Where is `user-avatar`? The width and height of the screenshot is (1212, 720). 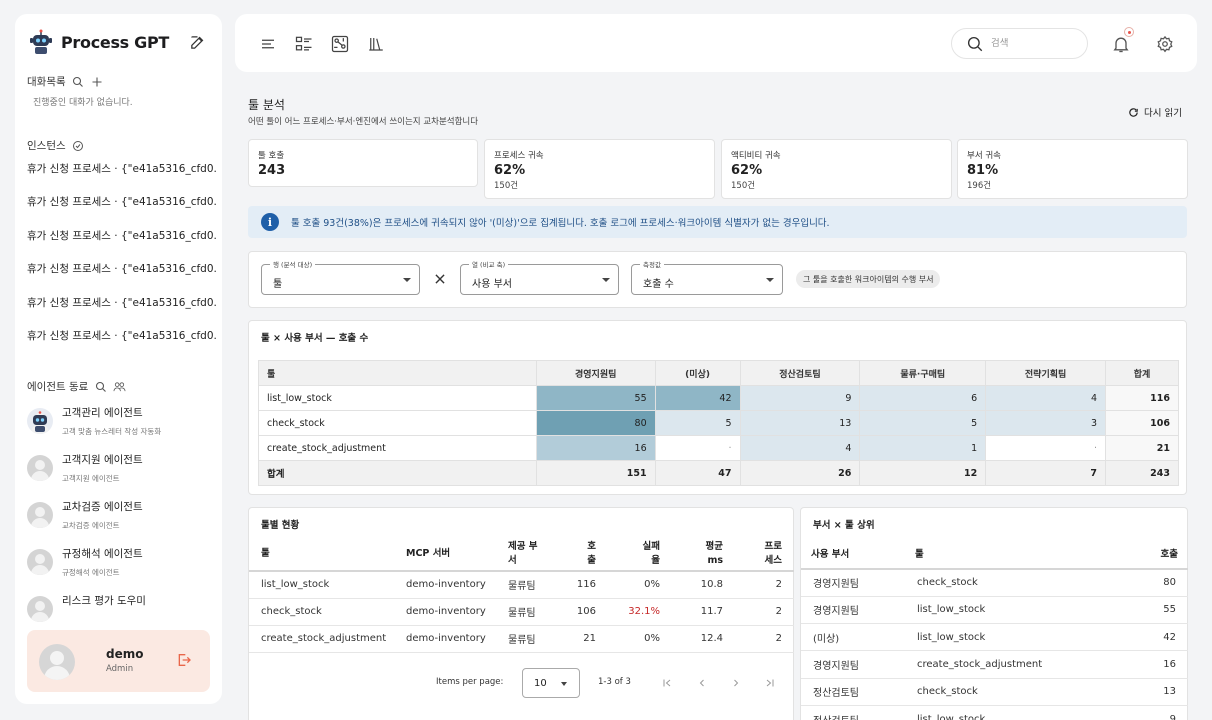
user-avatar is located at coordinates (57, 662).